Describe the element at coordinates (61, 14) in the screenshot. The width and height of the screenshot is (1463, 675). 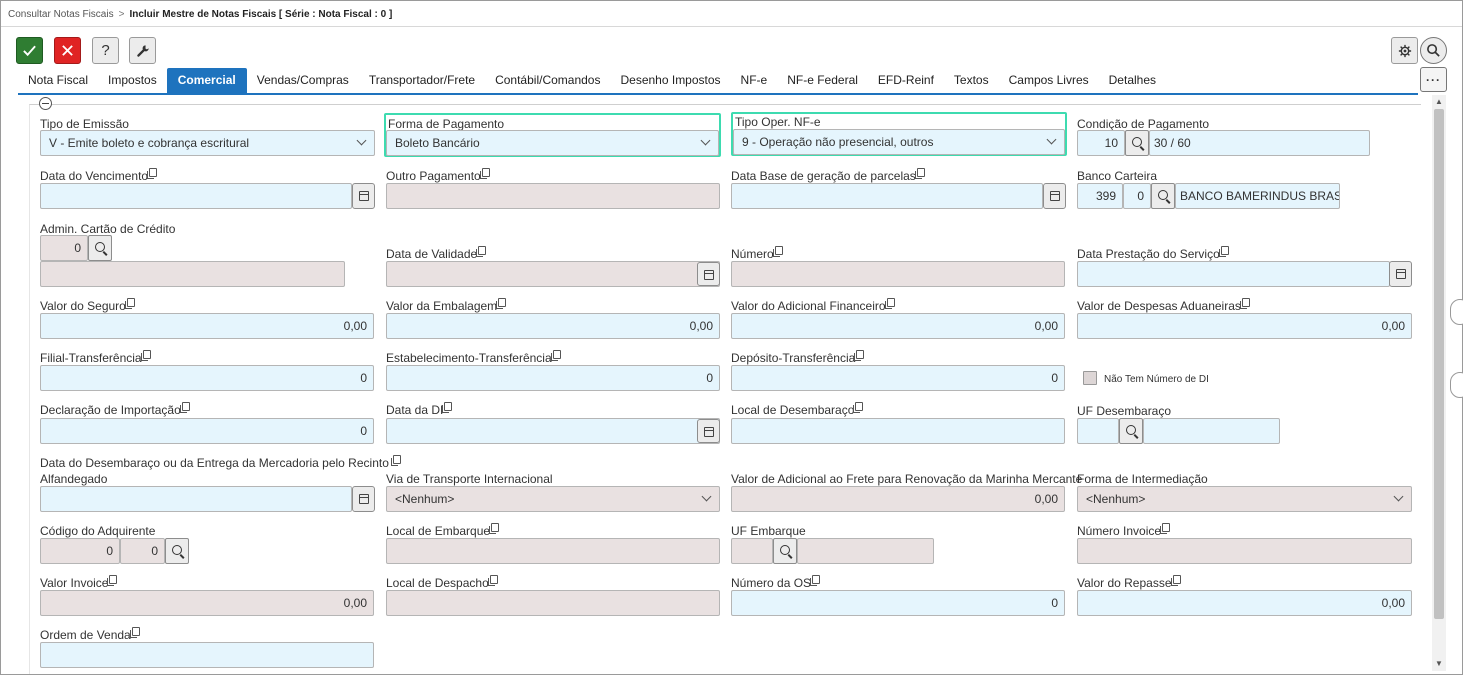
I see `breadcrumb-parent: Consultar Notas Fiscais` at that location.